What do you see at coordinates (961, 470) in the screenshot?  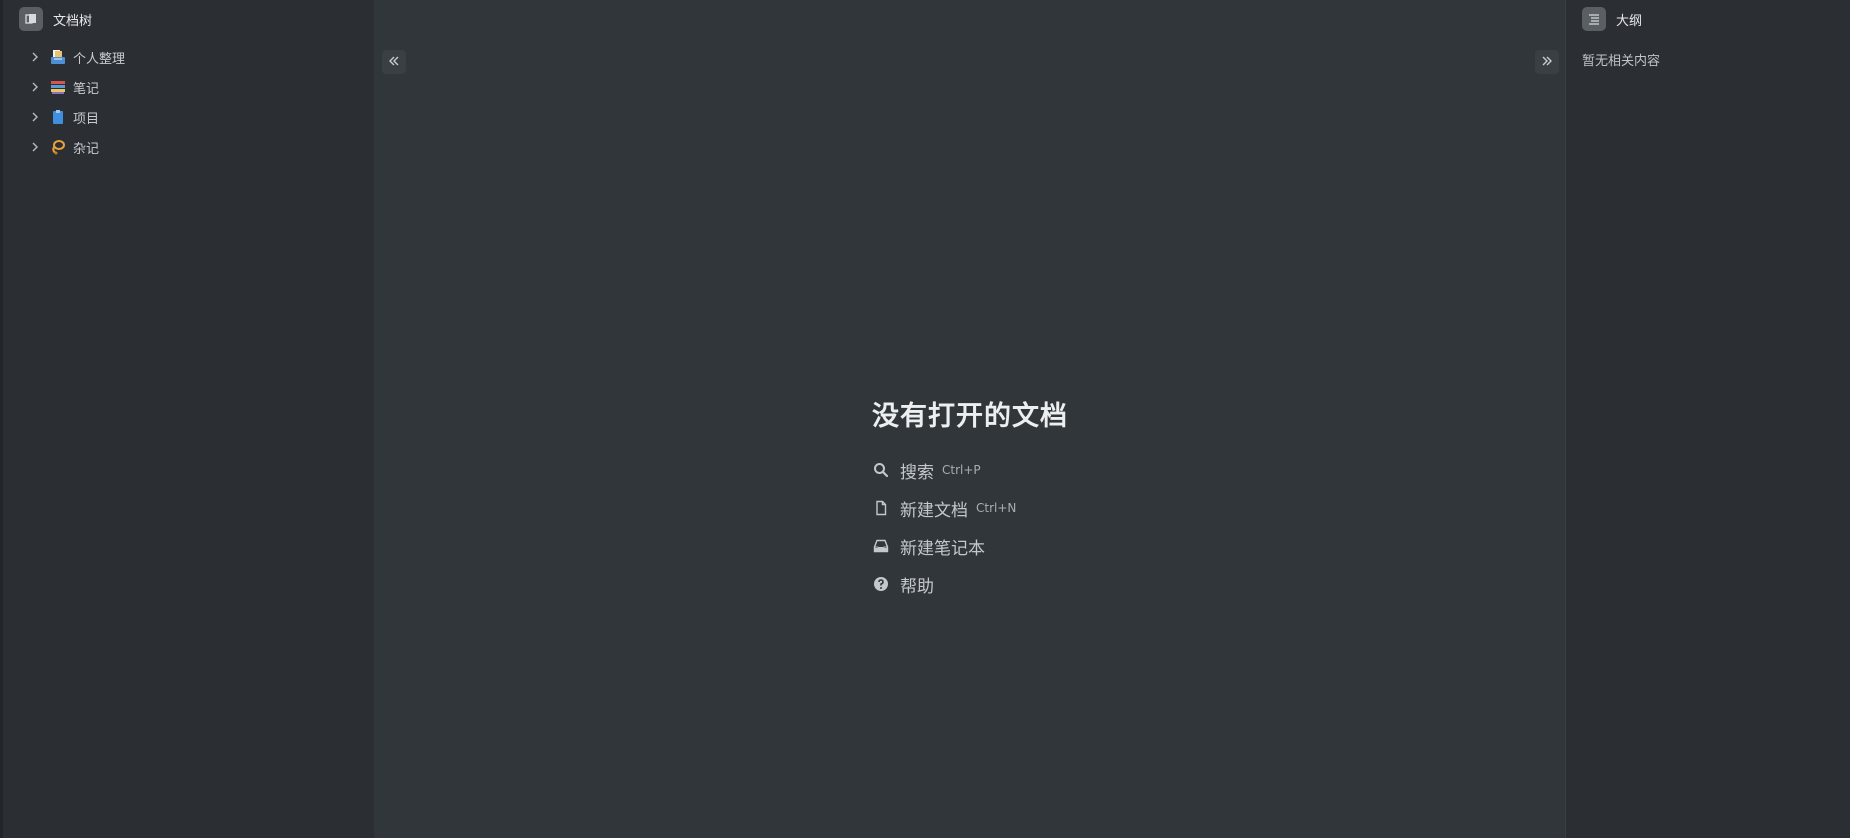 I see `search-shortcut: Ctrl+P` at bounding box center [961, 470].